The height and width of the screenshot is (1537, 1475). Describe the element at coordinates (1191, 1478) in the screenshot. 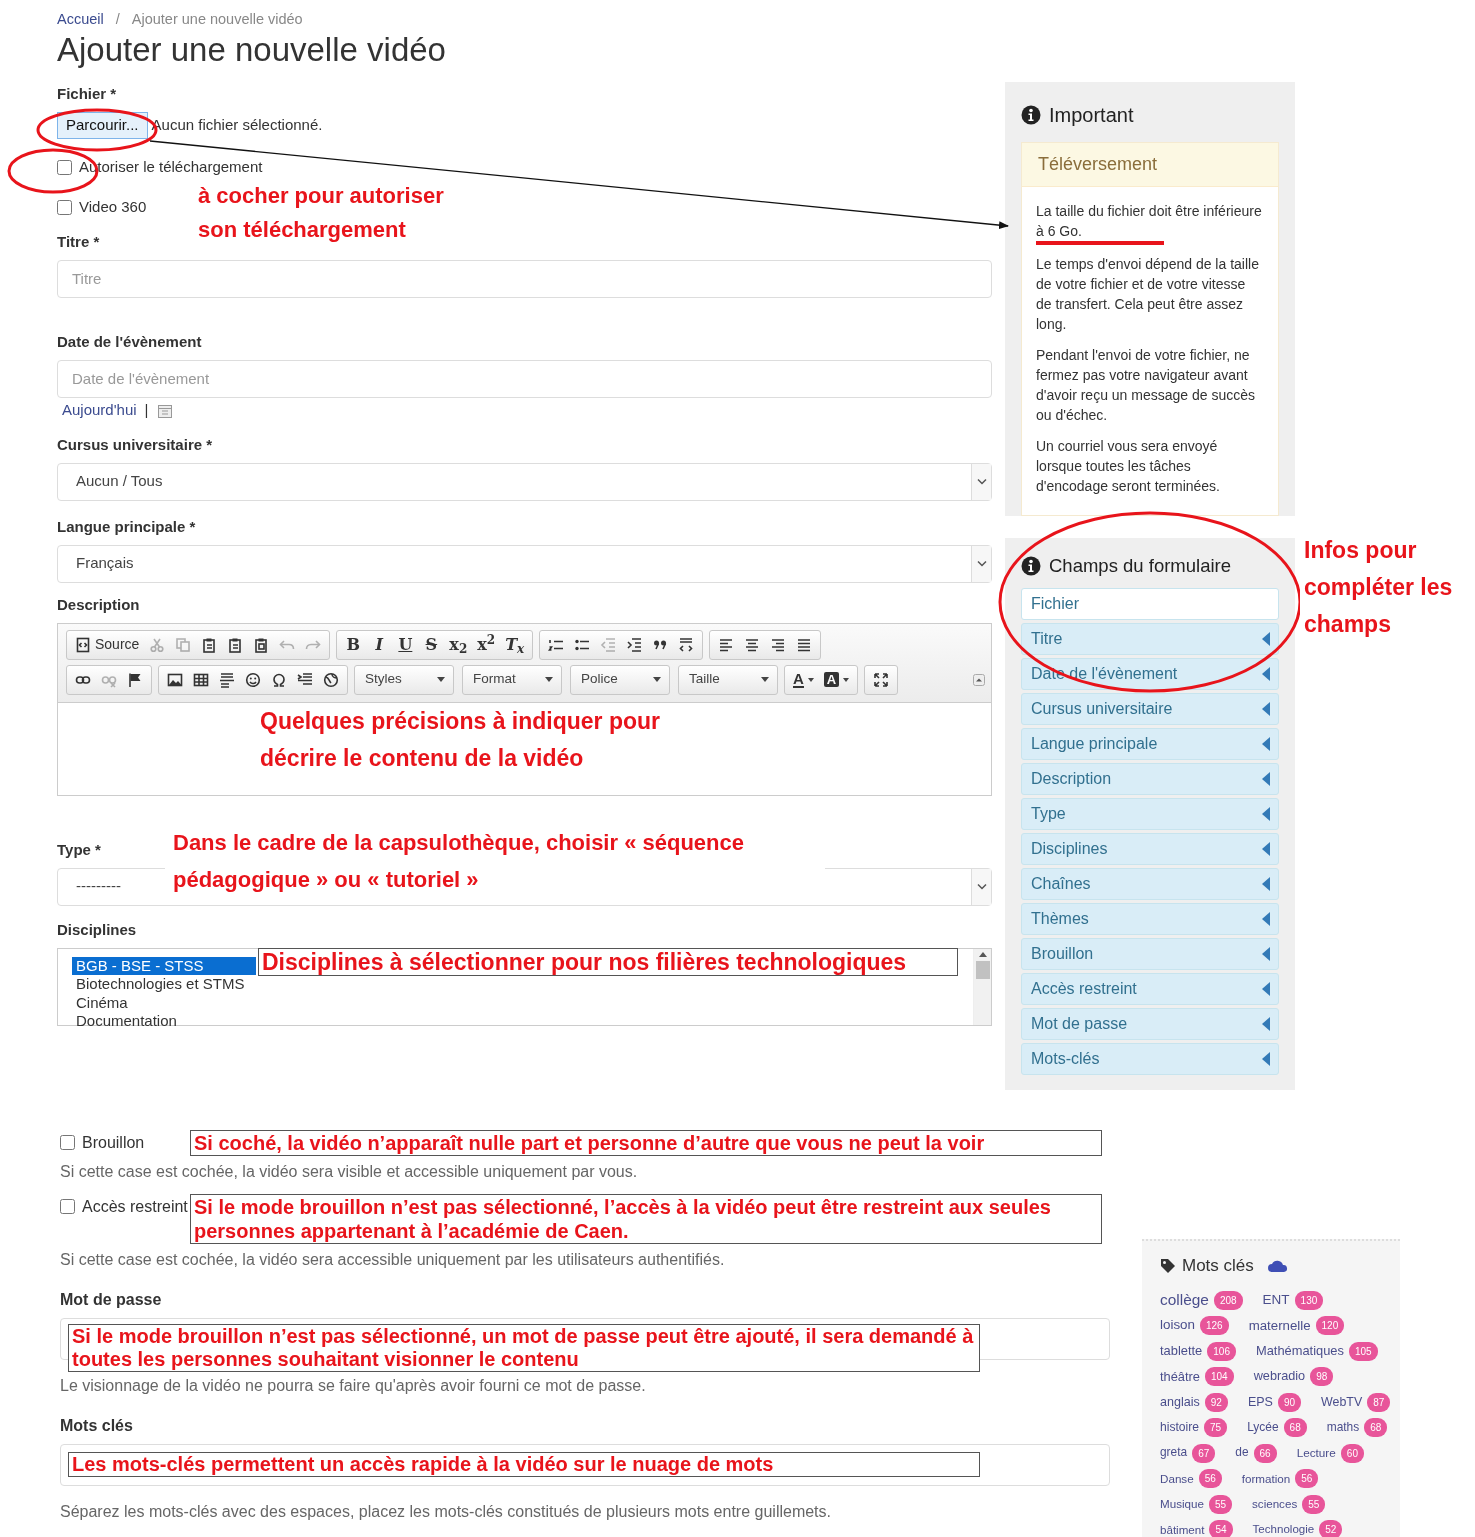

I see `keyword-tag: Danse 56` at that location.